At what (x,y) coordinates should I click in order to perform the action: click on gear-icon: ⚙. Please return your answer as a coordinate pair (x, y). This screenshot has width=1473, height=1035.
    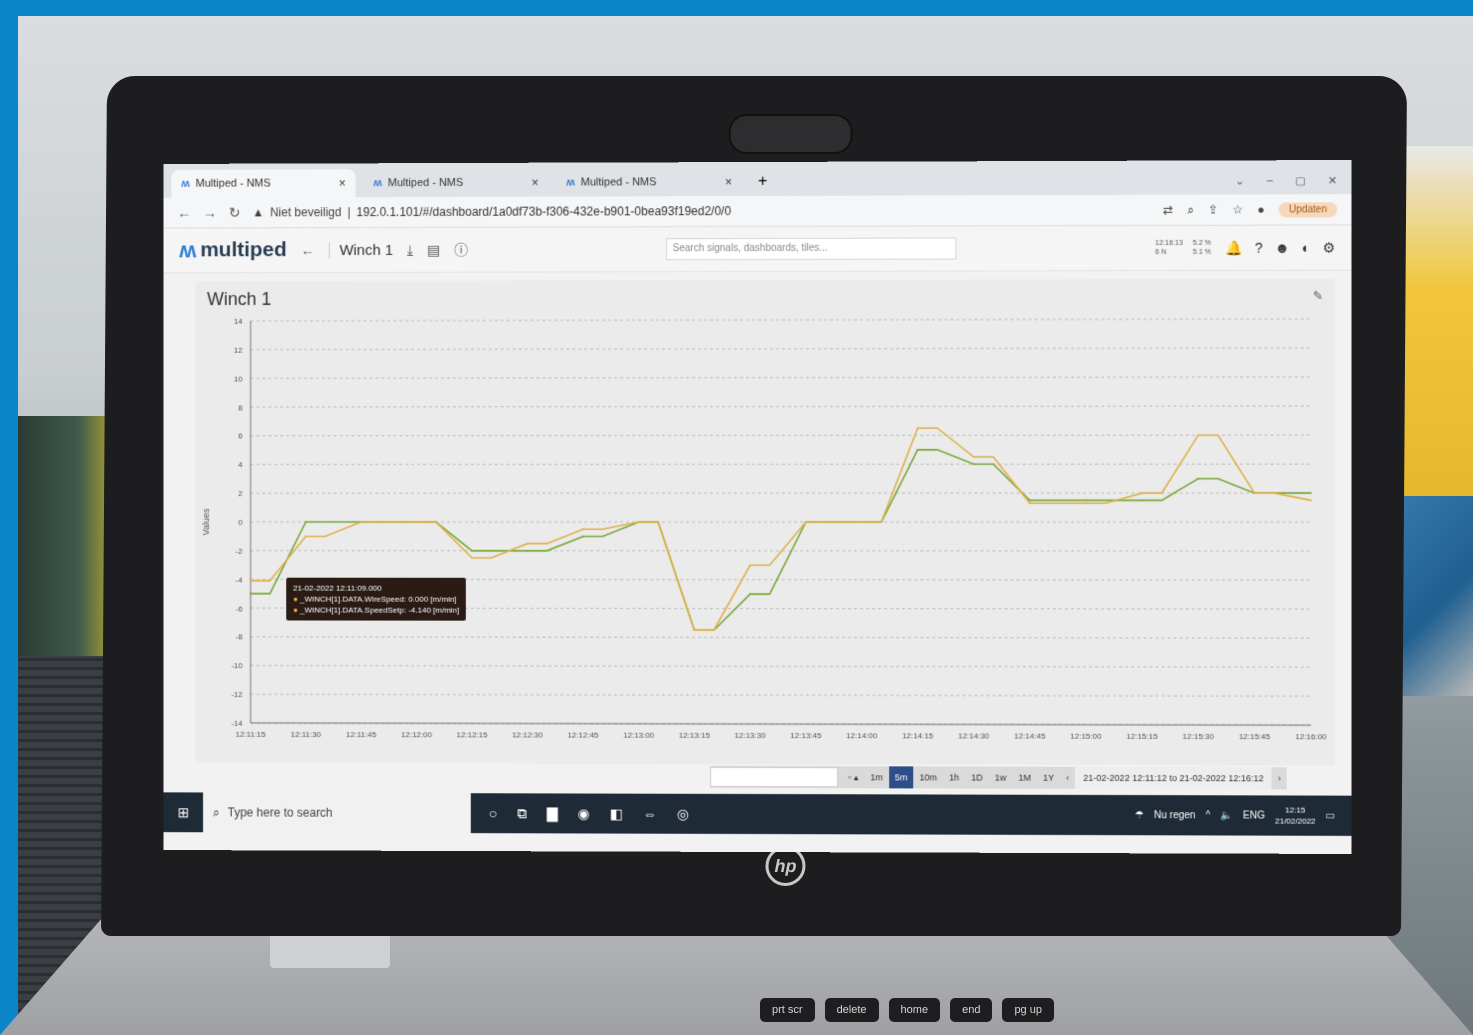
    Looking at the image, I should click on (1328, 247).